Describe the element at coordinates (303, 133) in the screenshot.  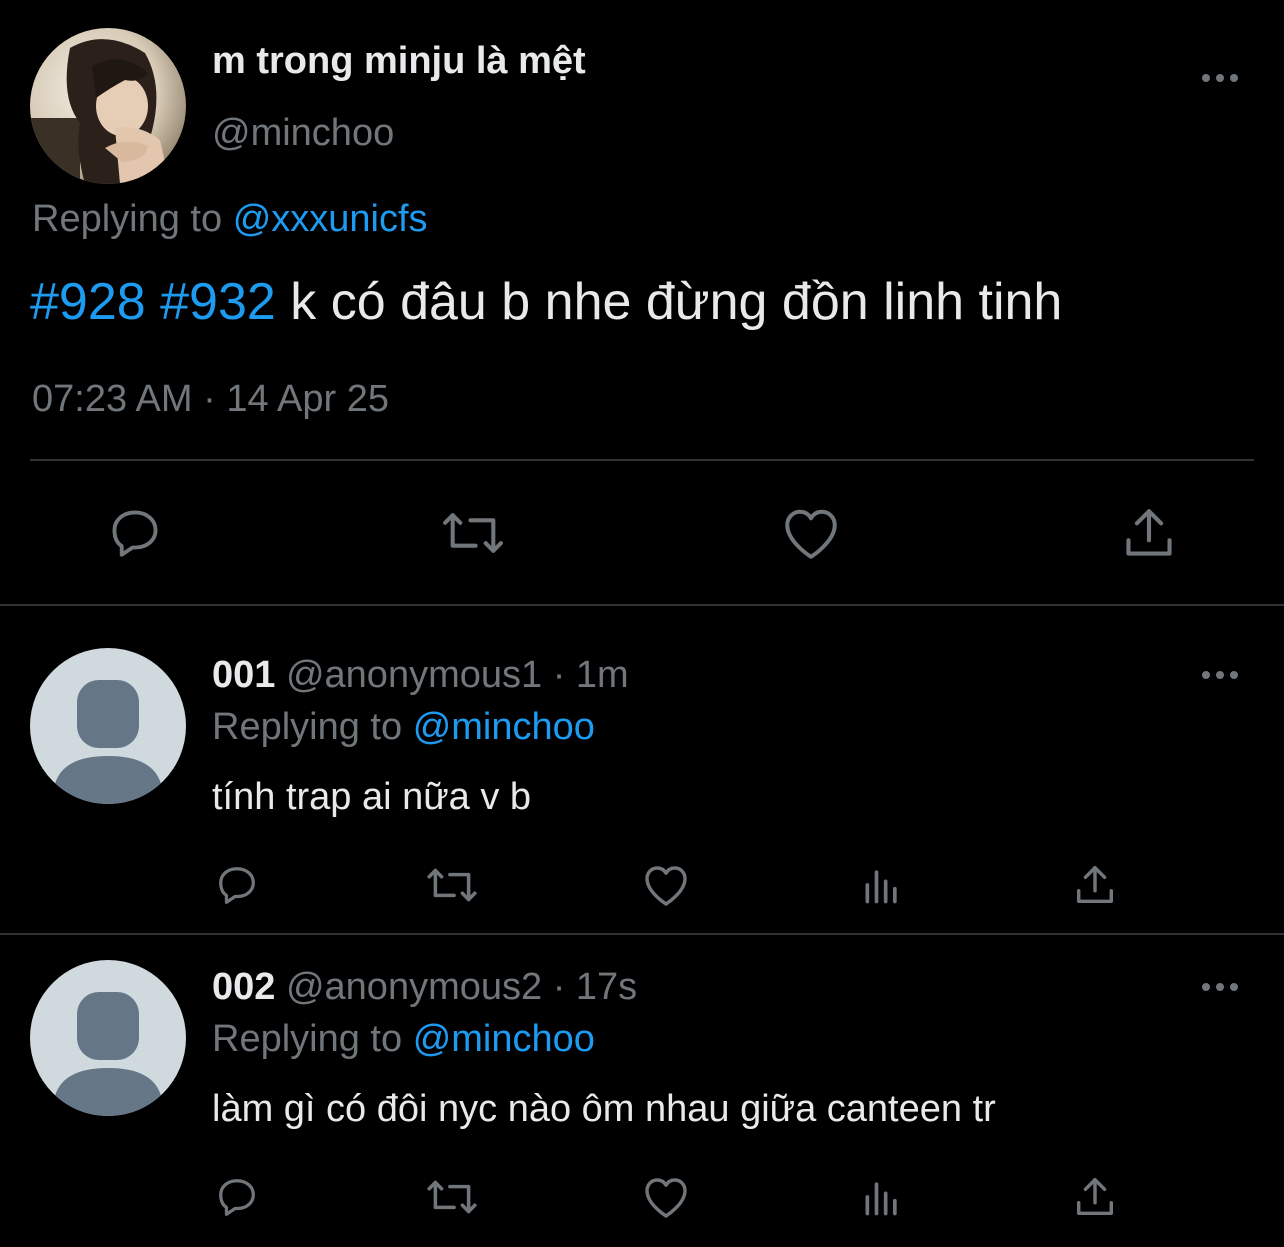
I see `user-handle: @minchoo` at that location.